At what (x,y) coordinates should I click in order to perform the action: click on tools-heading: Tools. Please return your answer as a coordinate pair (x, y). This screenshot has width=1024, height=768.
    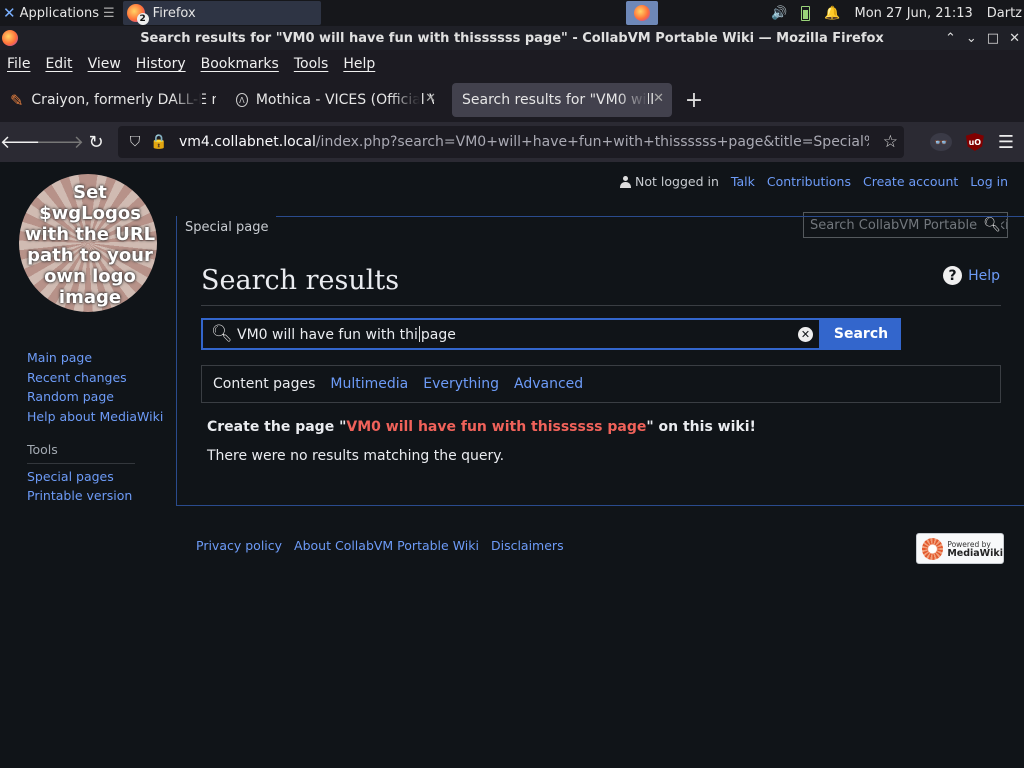
    Looking at the image, I should click on (81, 452).